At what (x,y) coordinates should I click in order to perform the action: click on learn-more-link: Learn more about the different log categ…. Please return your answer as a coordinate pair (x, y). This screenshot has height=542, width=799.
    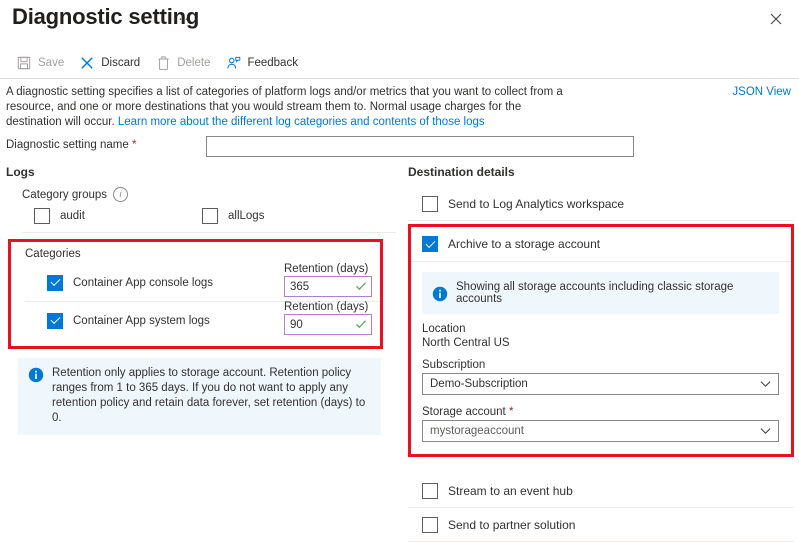
    Looking at the image, I should click on (301, 122).